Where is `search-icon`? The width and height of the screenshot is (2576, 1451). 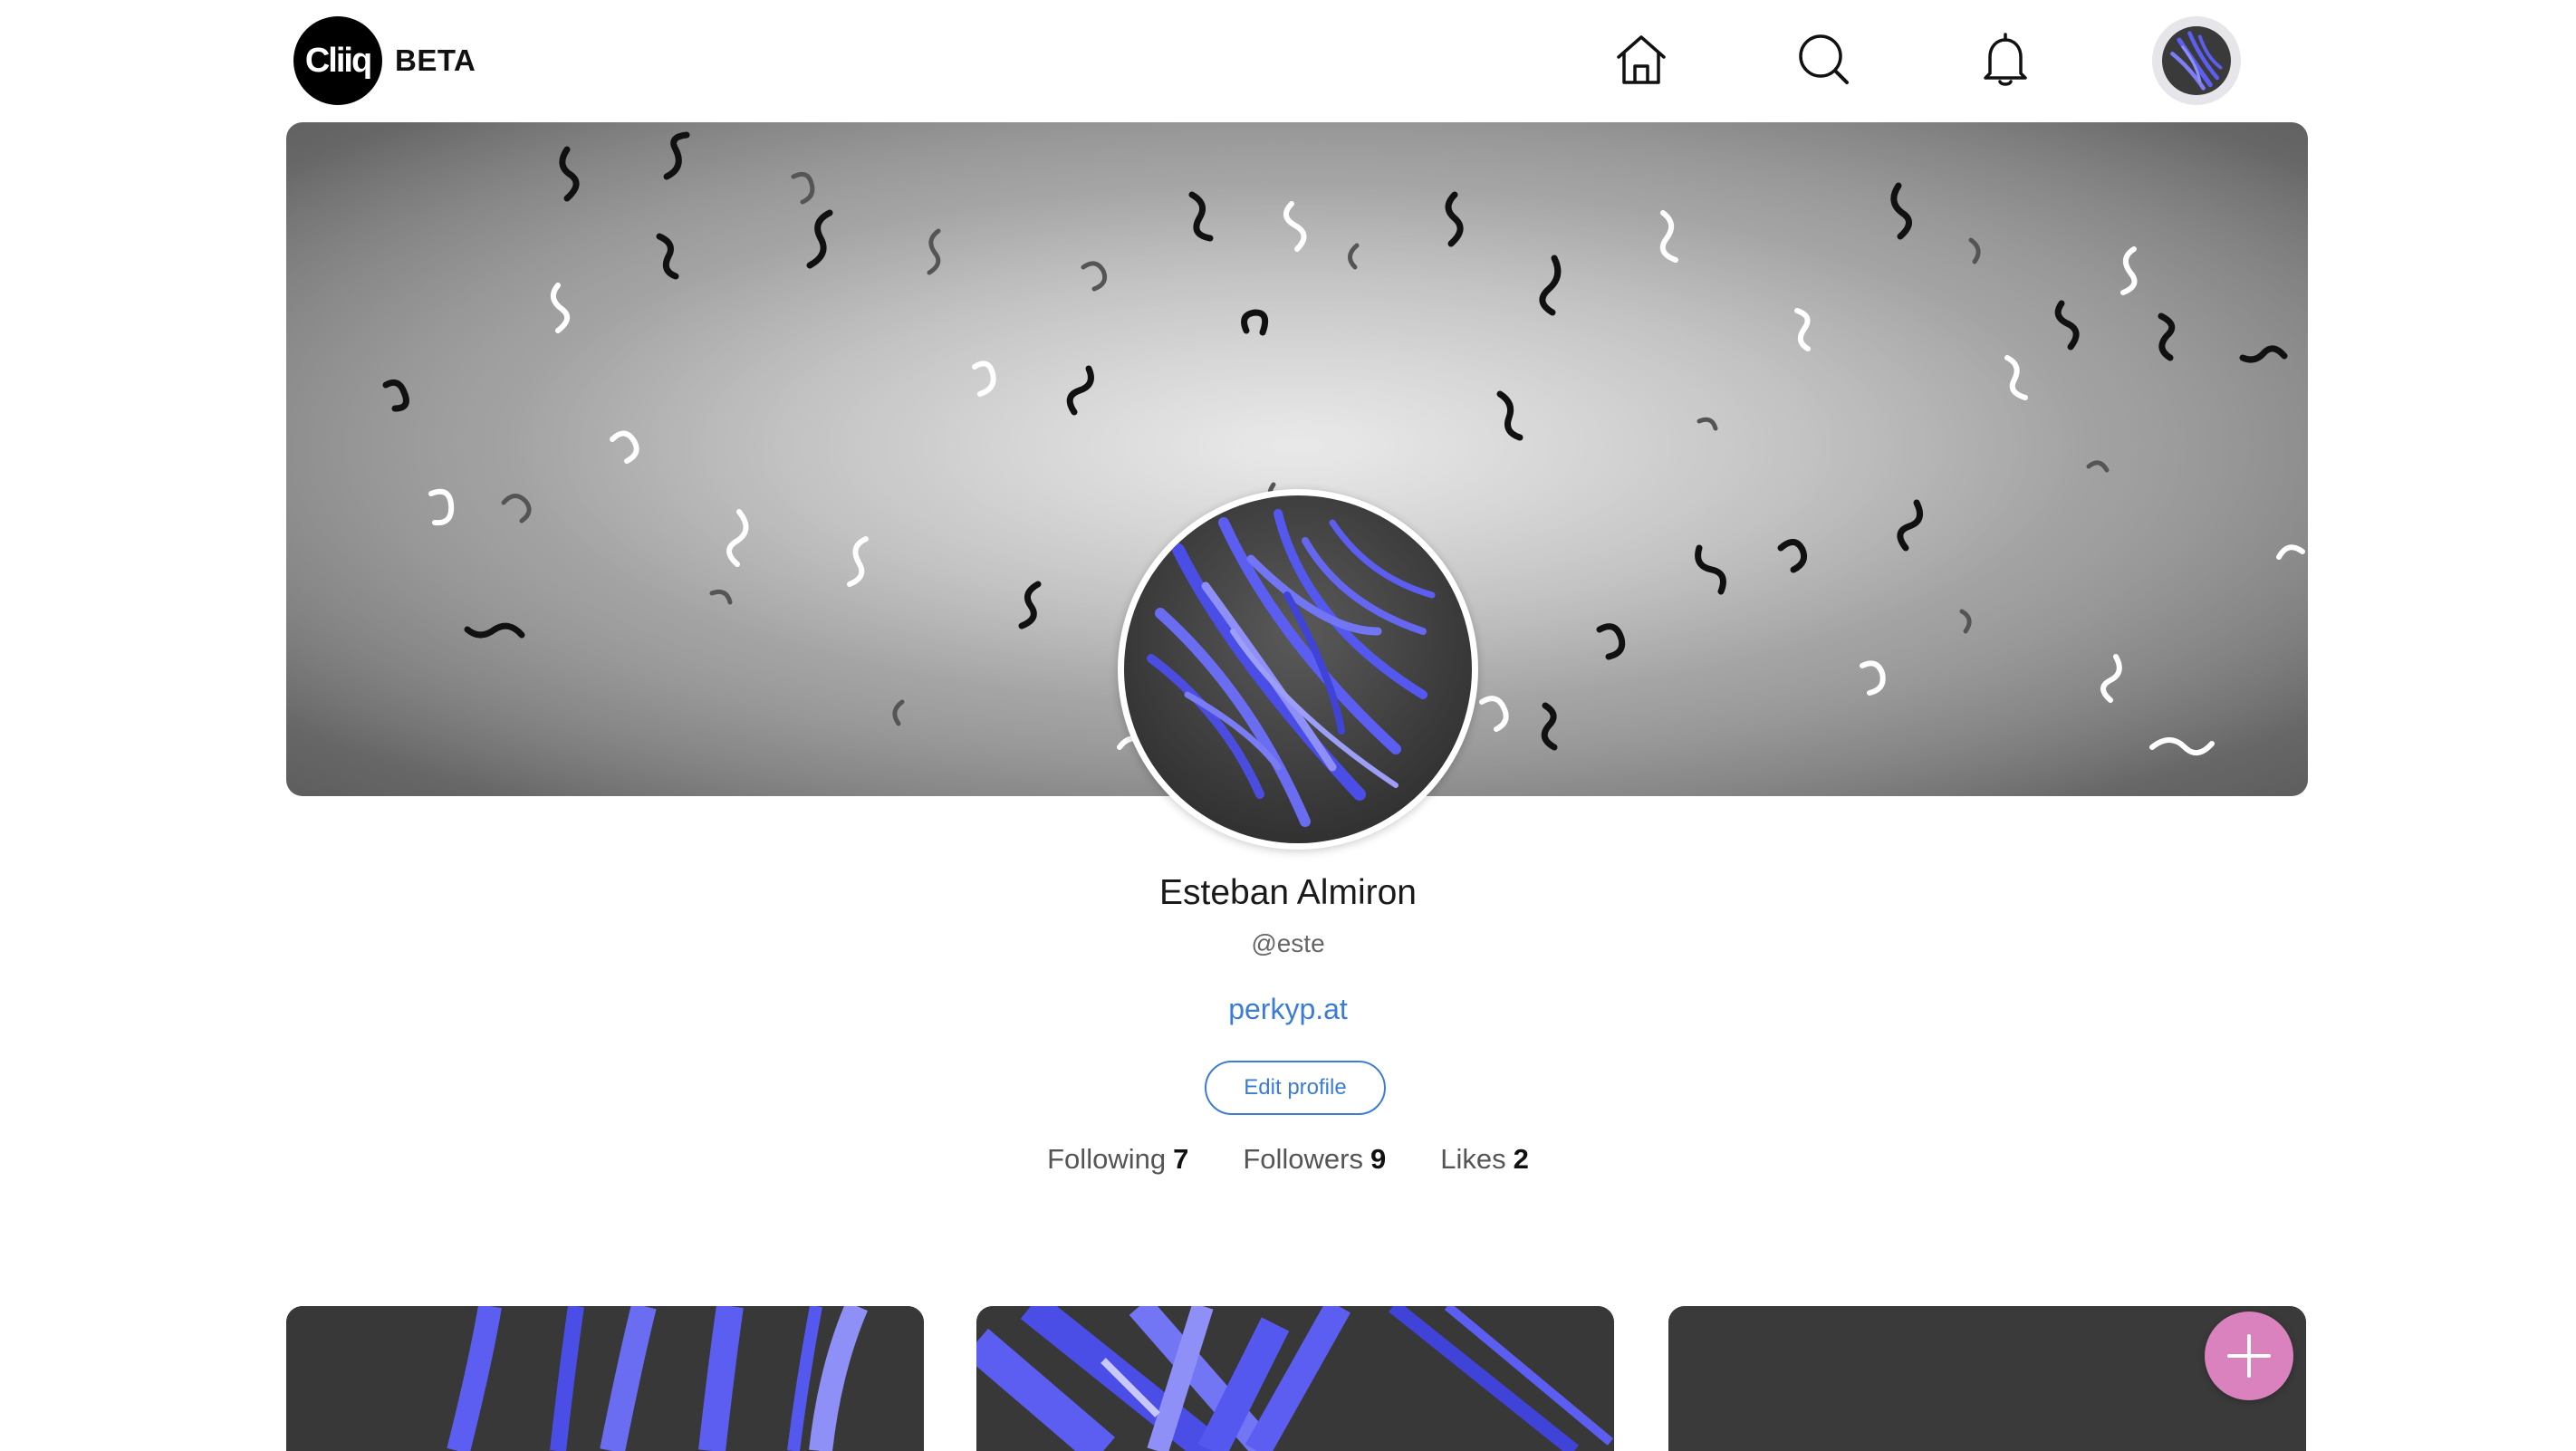
search-icon is located at coordinates (1824, 59).